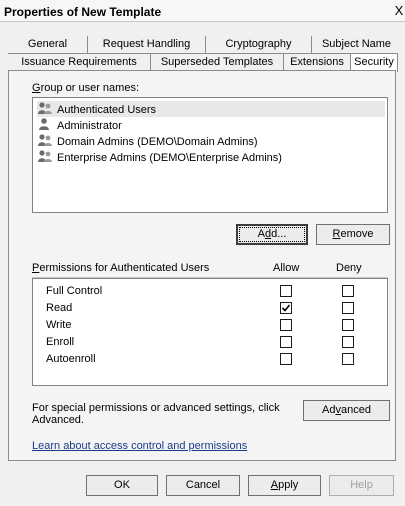 Image resolution: width=405 pixels, height=506 pixels. What do you see at coordinates (210, 308) in the screenshot?
I see `permission-row: Read` at bounding box center [210, 308].